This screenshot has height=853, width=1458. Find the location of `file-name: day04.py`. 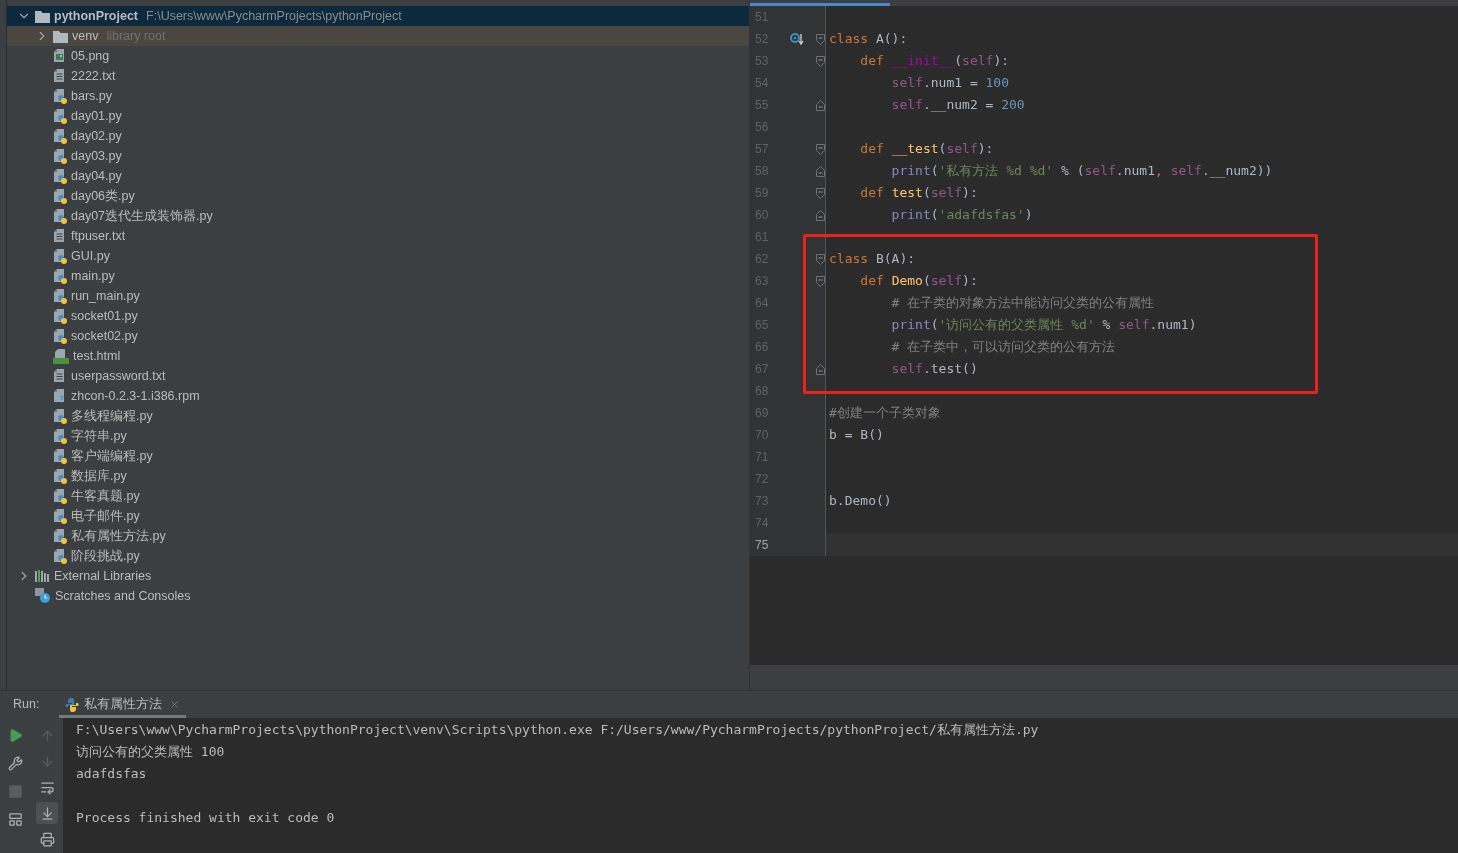

file-name: day04.py is located at coordinates (96, 176).